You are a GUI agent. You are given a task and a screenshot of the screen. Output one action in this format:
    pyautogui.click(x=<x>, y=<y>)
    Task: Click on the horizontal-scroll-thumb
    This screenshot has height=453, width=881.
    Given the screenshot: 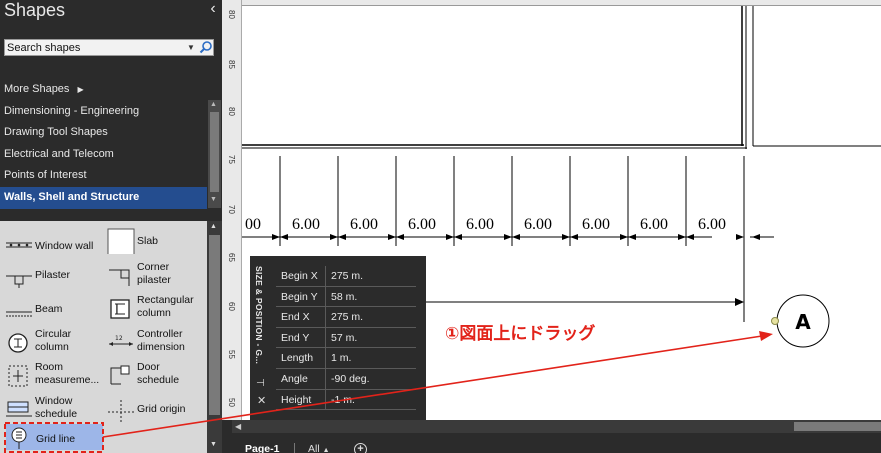 What is the action you would take?
    pyautogui.click(x=837, y=426)
    